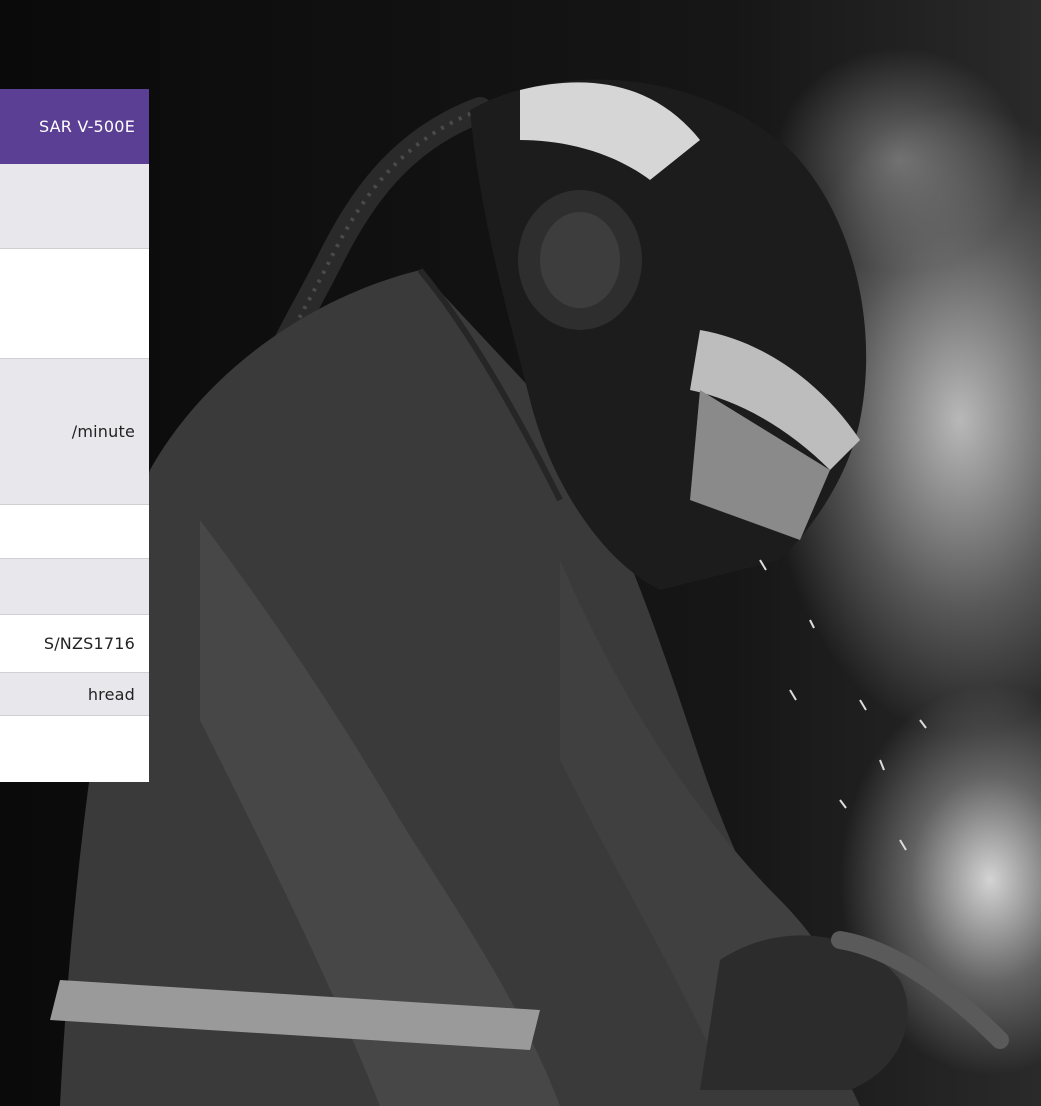 This screenshot has height=1106, width=1041. I want to click on spec-table-panel: SAR V-500E /minute S/NZS1716 hread, so click(74, 435).